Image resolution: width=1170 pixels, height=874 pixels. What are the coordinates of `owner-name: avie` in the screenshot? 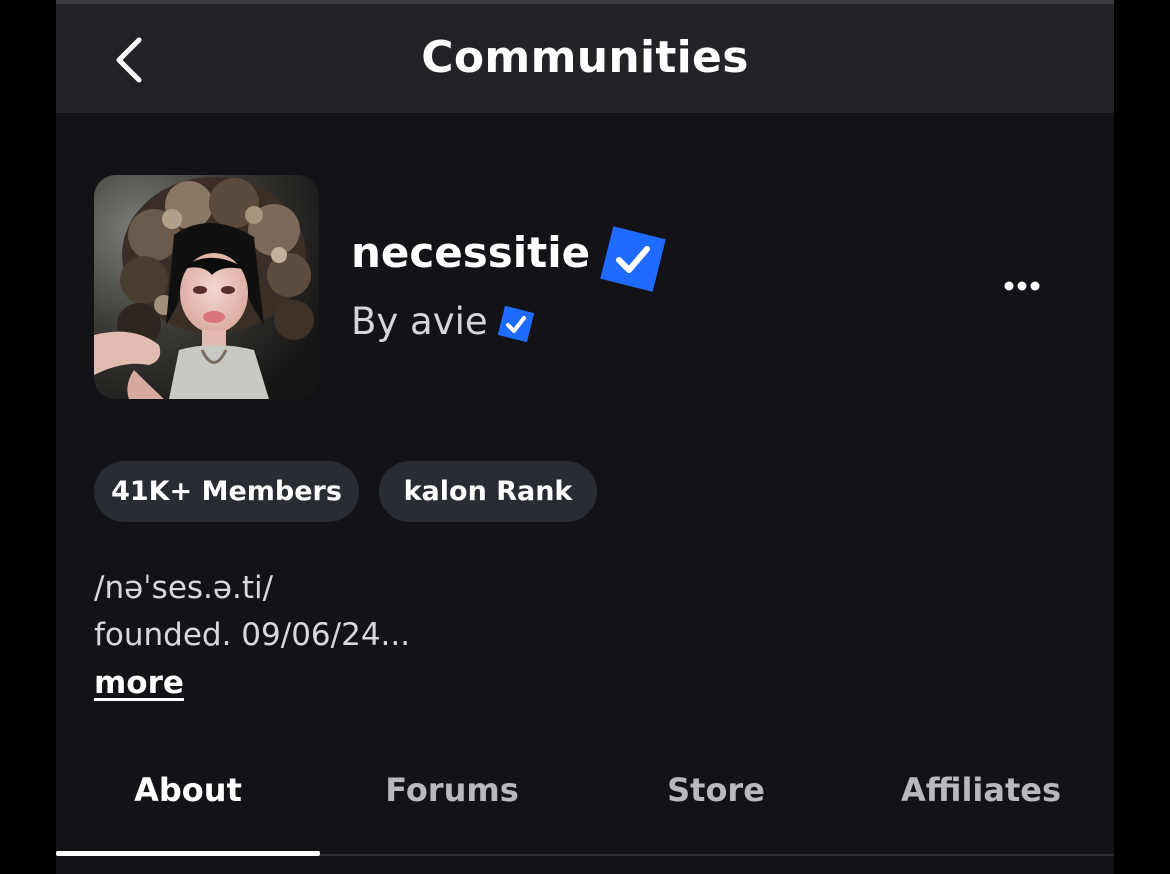 It's located at (449, 321).